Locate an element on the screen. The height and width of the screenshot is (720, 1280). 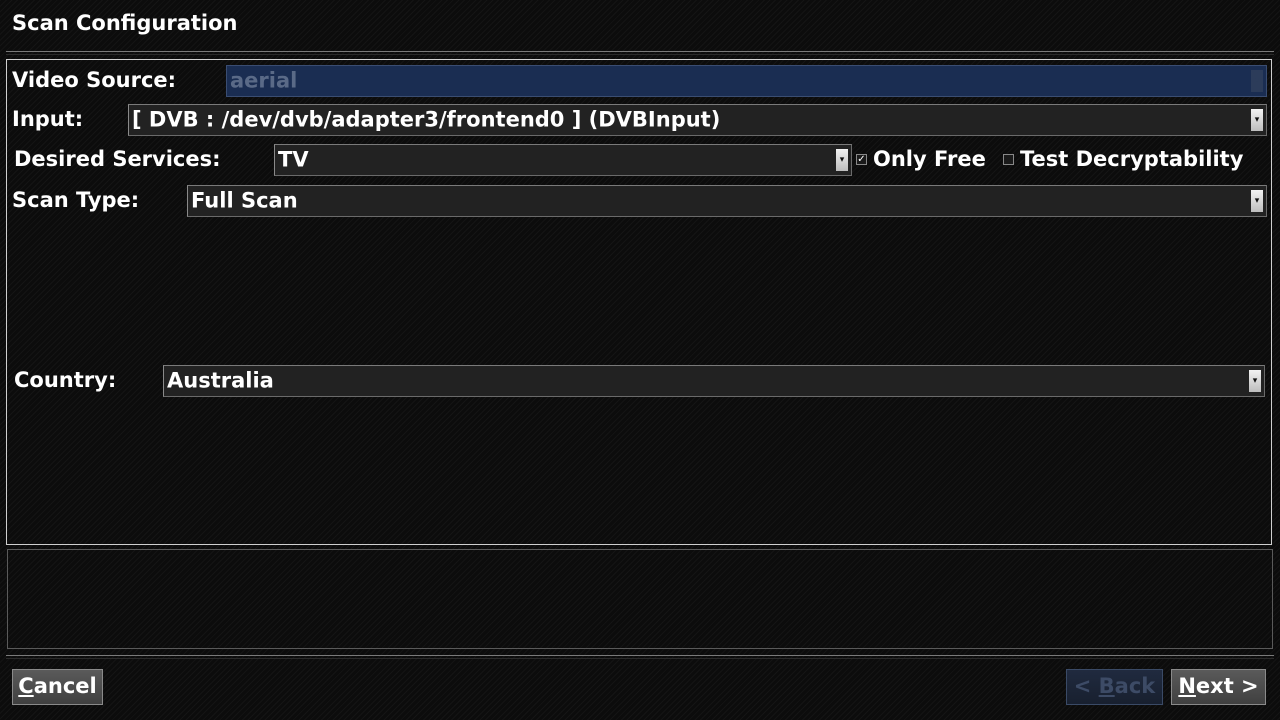
page-title: Scan Configuration is located at coordinates (125, 23).